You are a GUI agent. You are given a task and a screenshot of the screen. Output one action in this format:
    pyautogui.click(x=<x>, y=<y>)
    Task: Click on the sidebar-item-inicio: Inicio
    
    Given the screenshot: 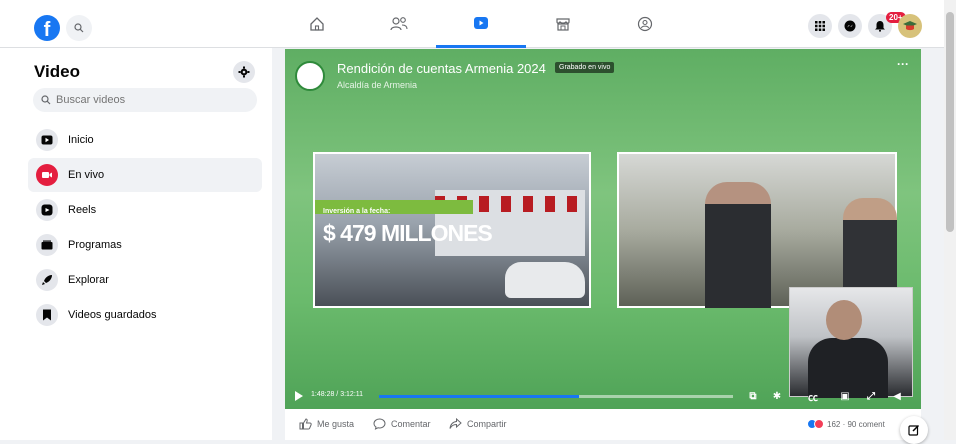 What is the action you would take?
    pyautogui.click(x=145, y=140)
    